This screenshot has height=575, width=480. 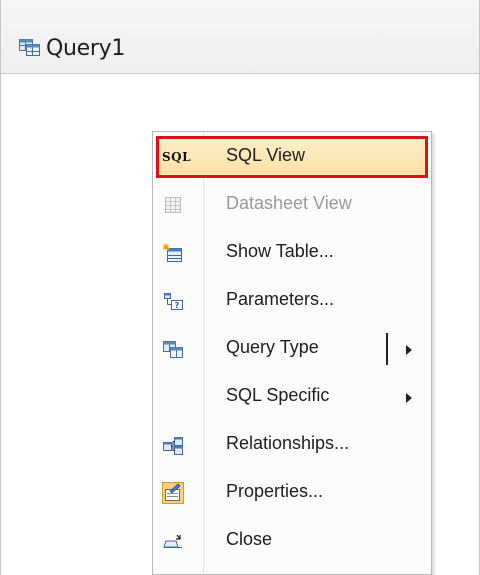 What do you see at coordinates (272, 347) in the screenshot?
I see `menu-item-label: Query Type` at bounding box center [272, 347].